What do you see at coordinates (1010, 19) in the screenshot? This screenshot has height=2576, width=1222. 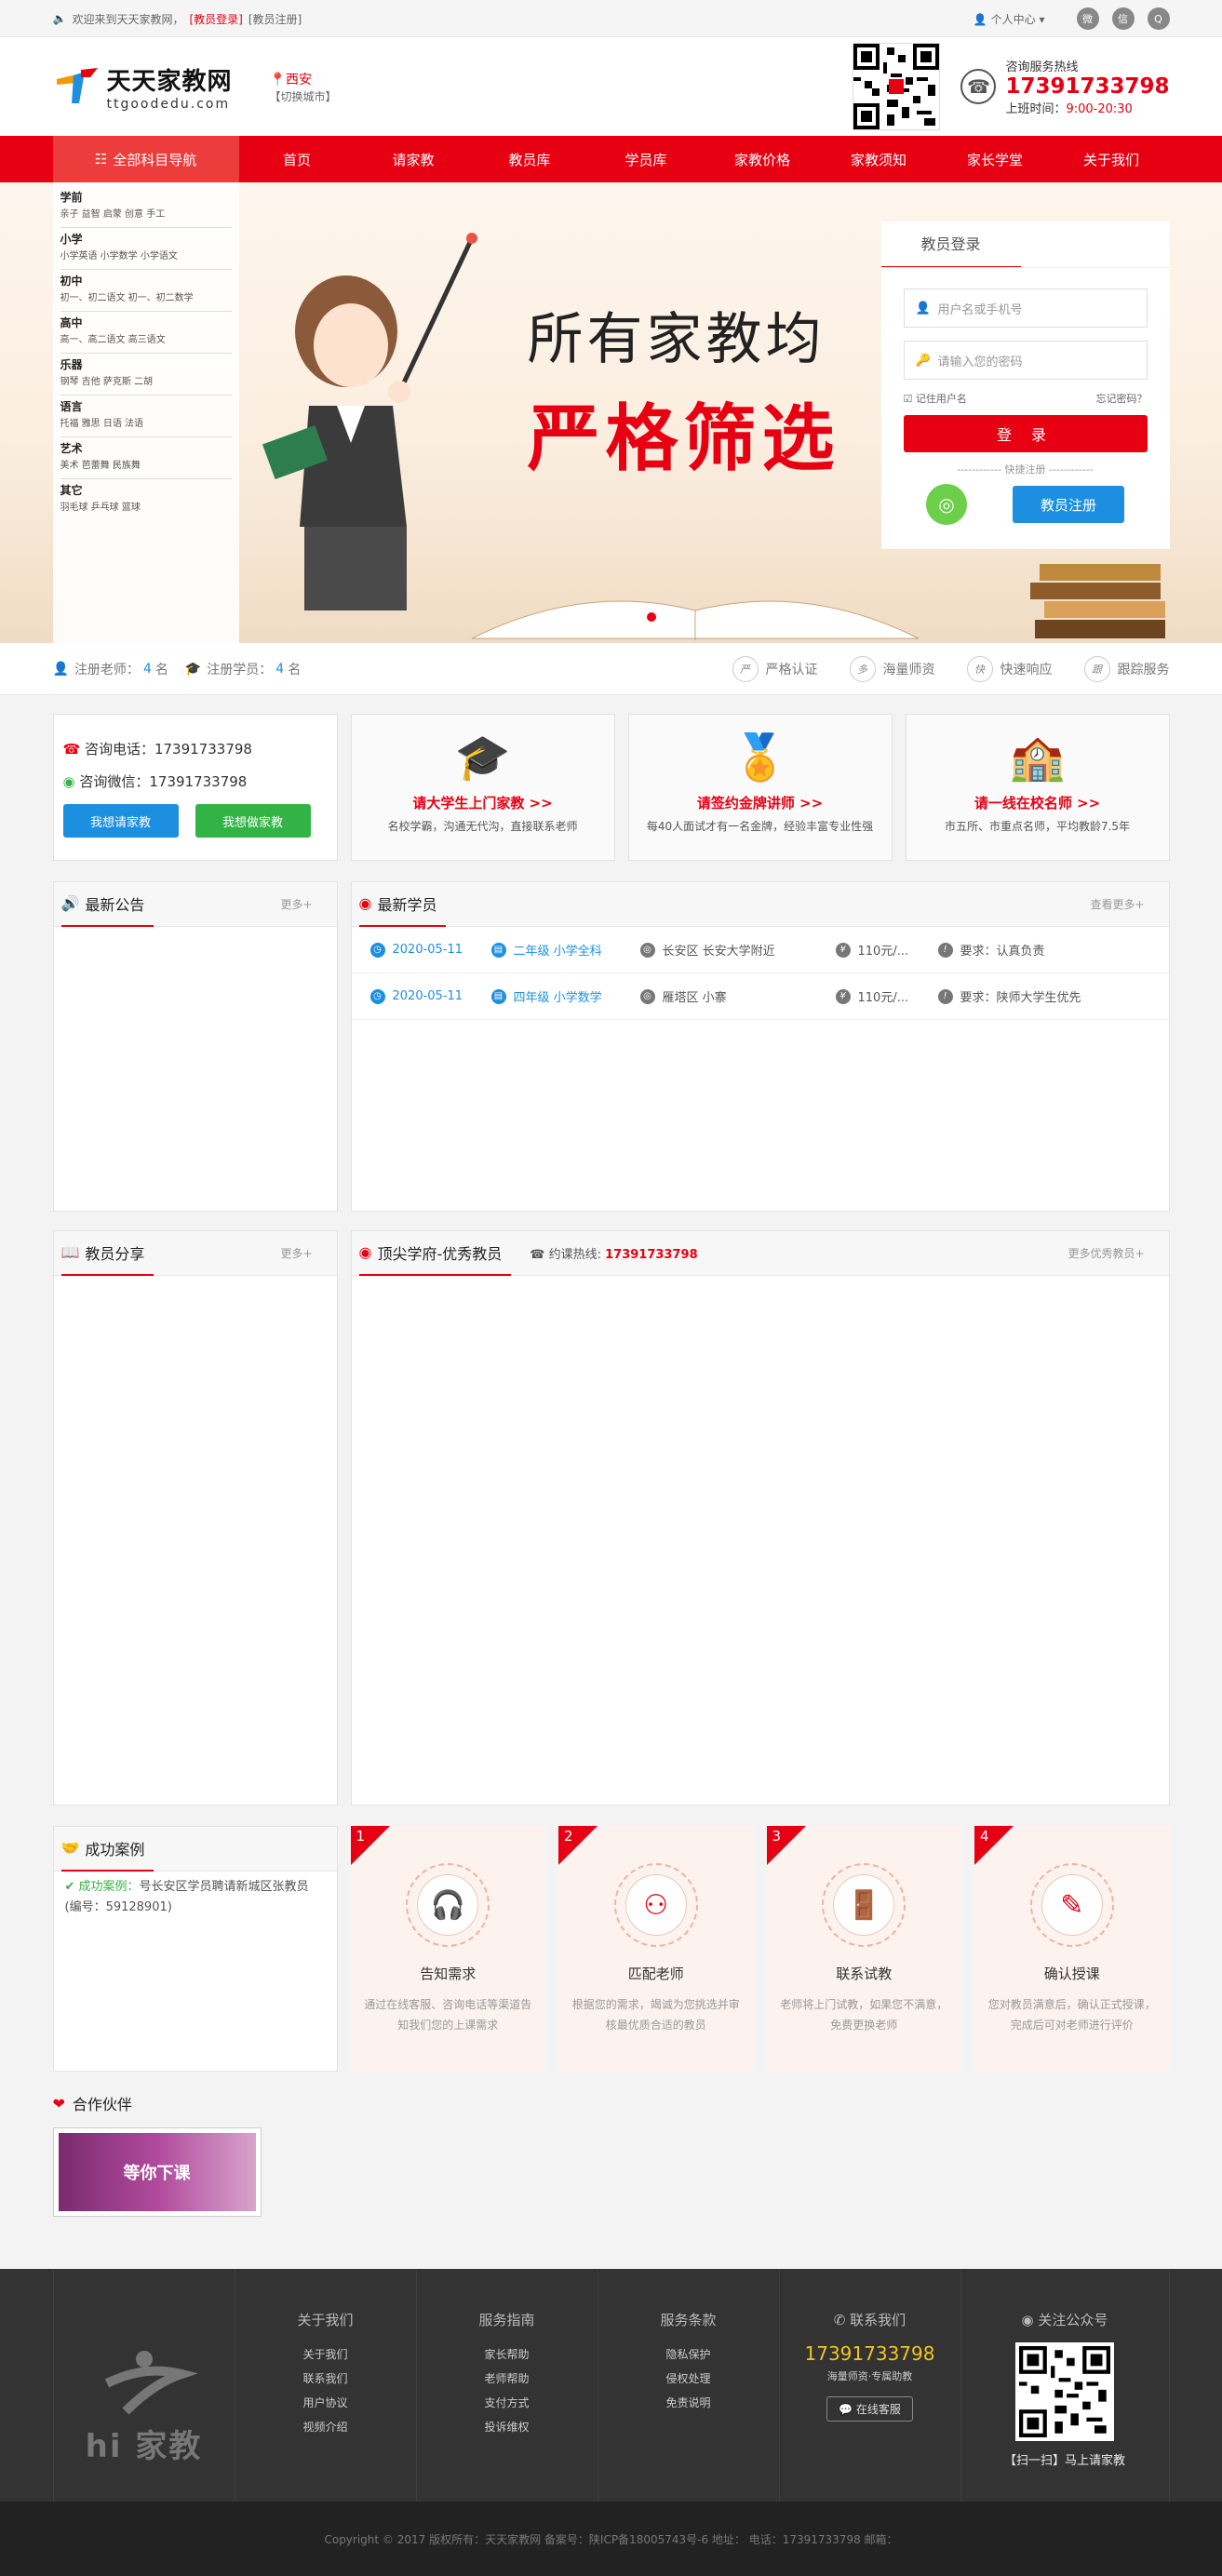 I see `personal-center-menu: 👤 个人中心 ▾` at bounding box center [1010, 19].